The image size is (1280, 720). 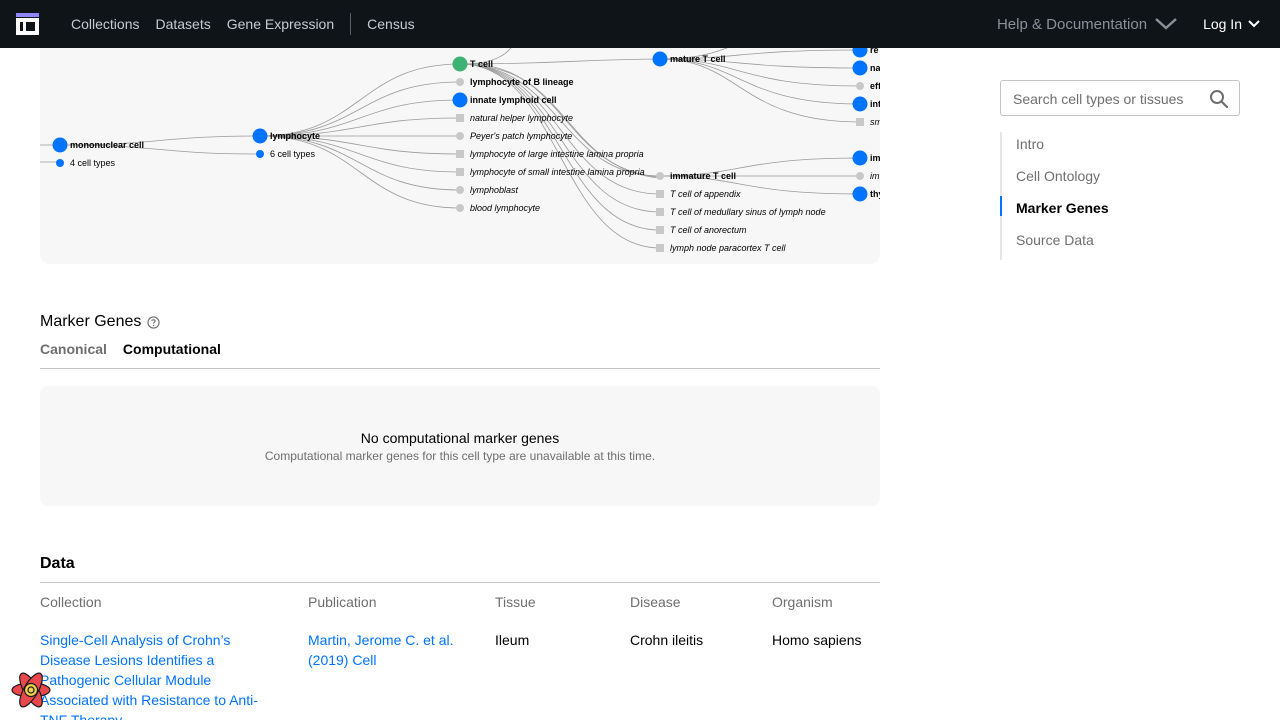 What do you see at coordinates (660, 176) in the screenshot?
I see `node-immature-t` at bounding box center [660, 176].